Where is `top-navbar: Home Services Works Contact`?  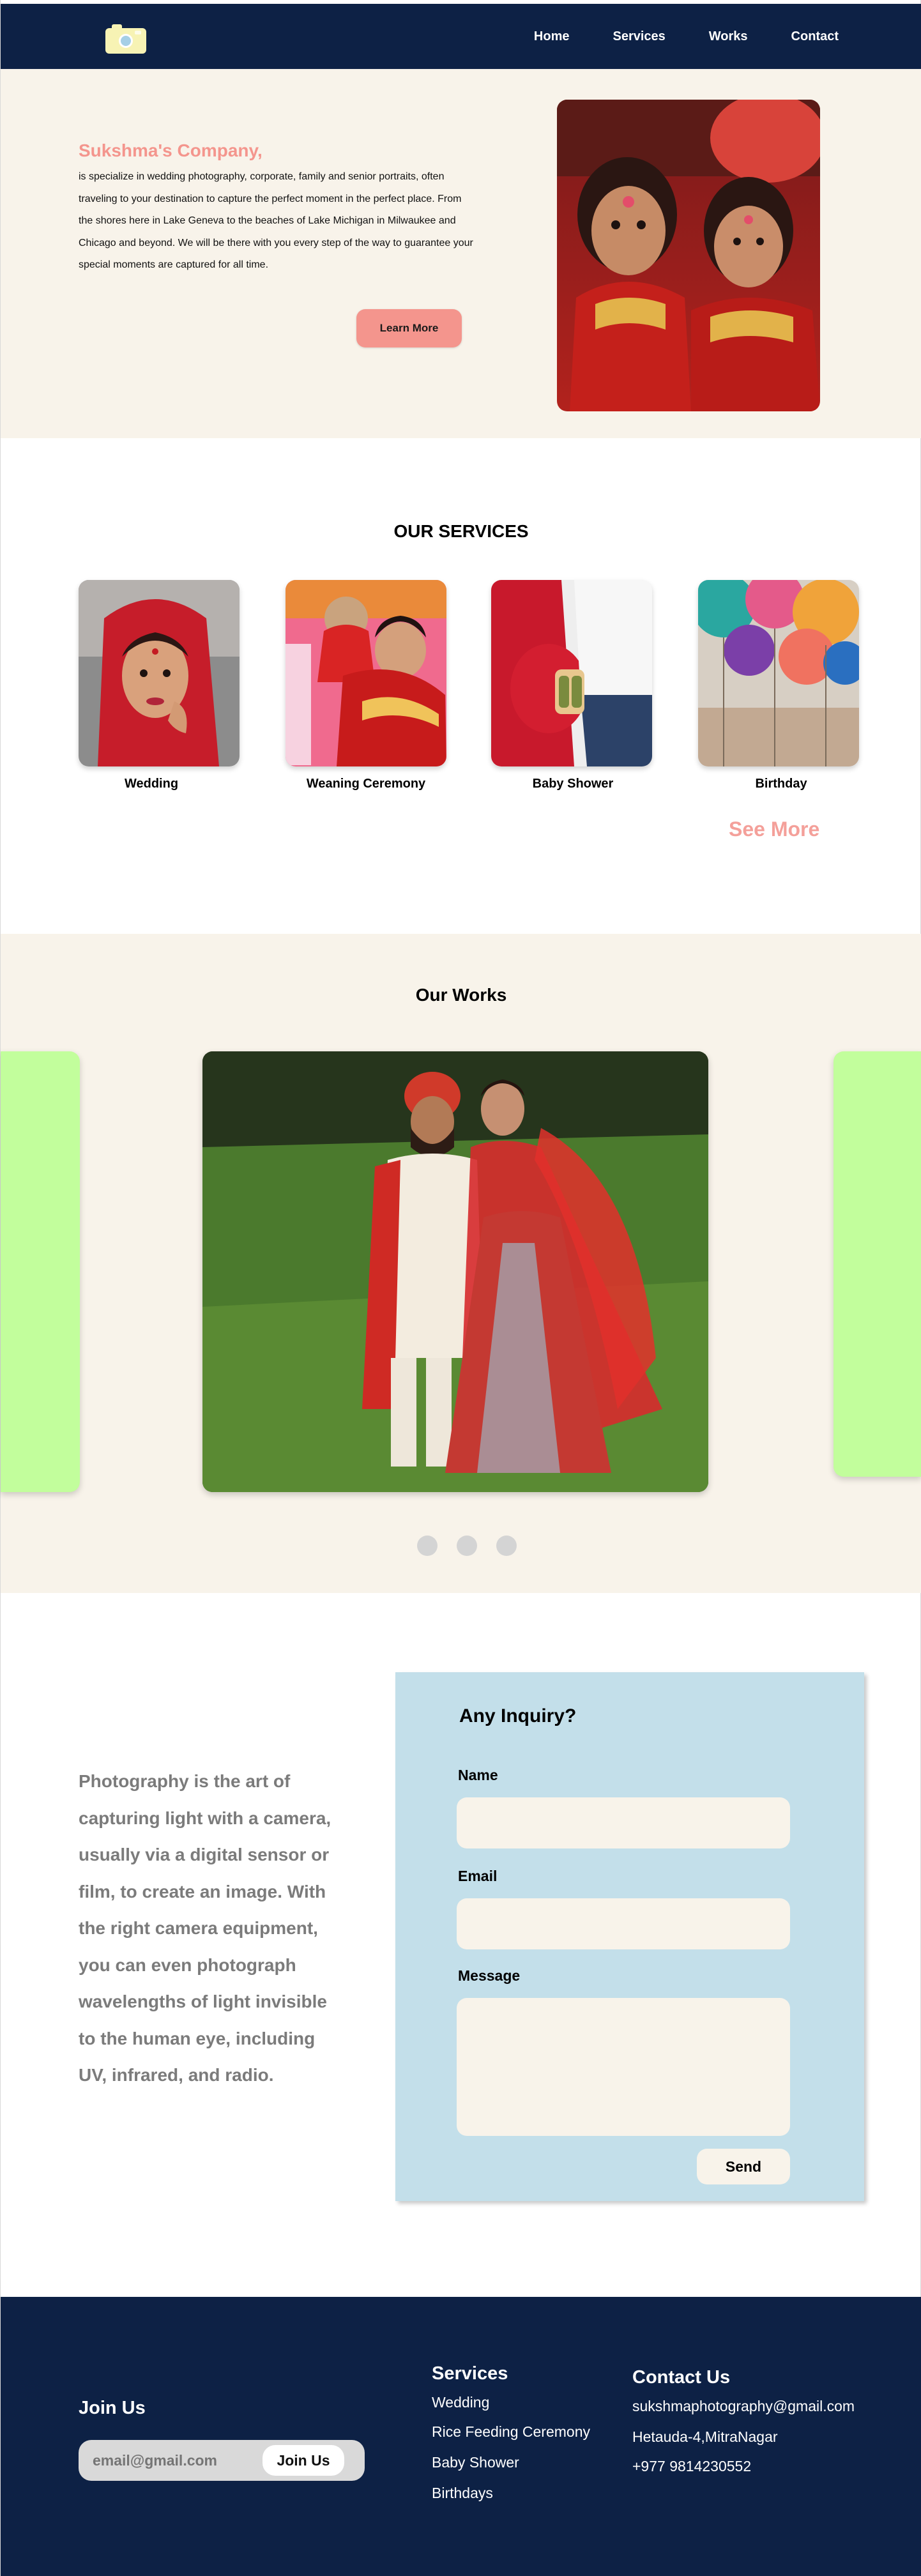
top-navbar: Home Services Works Contact is located at coordinates (461, 36).